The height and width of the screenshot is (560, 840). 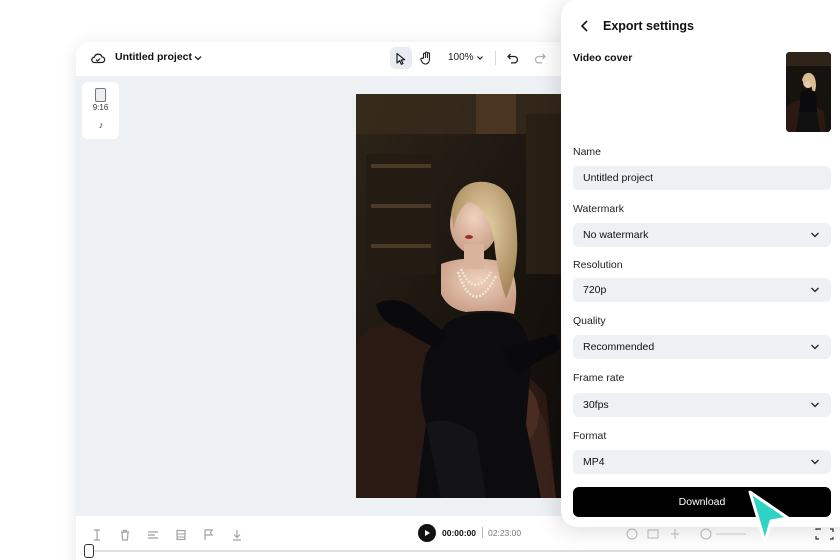 I want to click on flag-icon, so click(x=209, y=535).